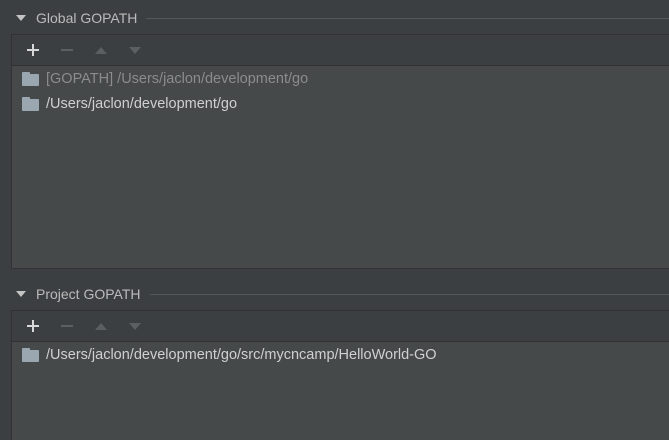 This screenshot has height=440, width=669. What do you see at coordinates (340, 50) in the screenshot?
I see `global-gopath-toolbar` at bounding box center [340, 50].